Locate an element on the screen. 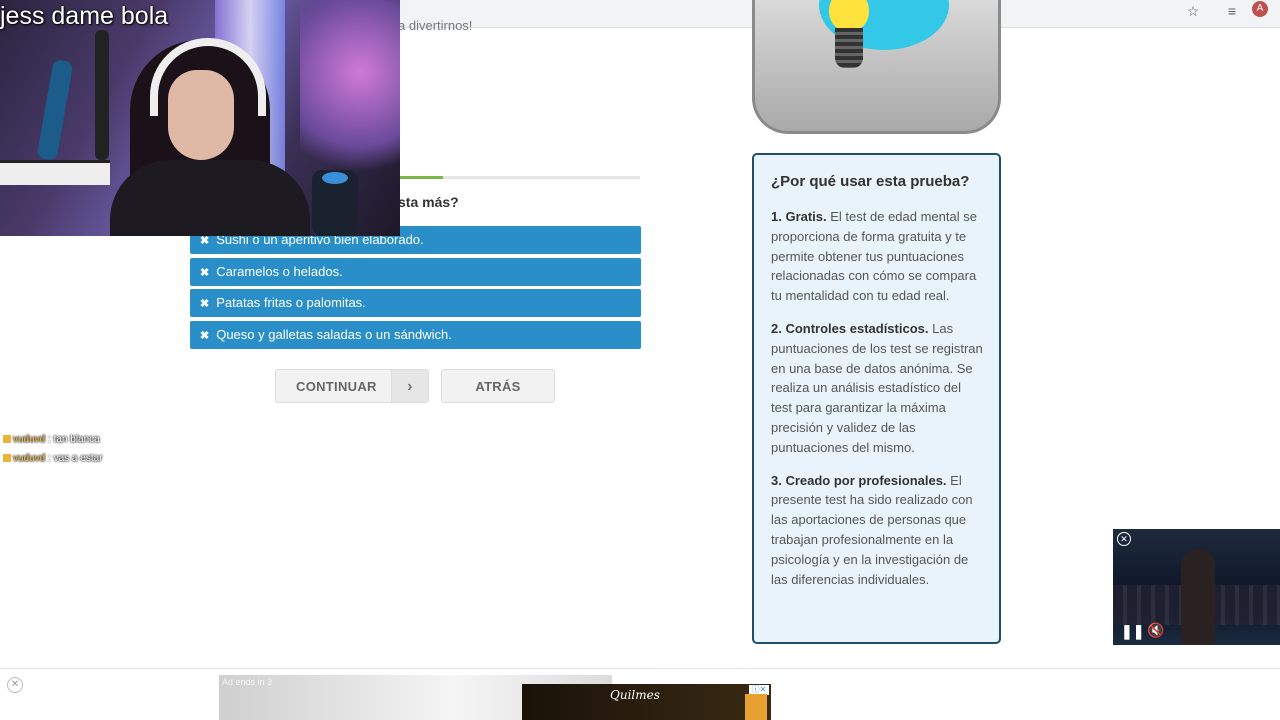 The width and height of the screenshot is (1280, 720). video-ad-player: ✕ ❚❚ 🔇 is located at coordinates (1196, 587).